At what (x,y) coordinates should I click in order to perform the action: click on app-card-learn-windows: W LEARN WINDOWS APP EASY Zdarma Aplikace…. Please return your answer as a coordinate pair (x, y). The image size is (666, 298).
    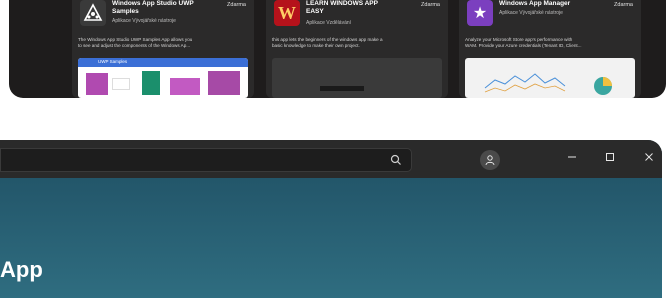
    Looking at the image, I should click on (357, 49).